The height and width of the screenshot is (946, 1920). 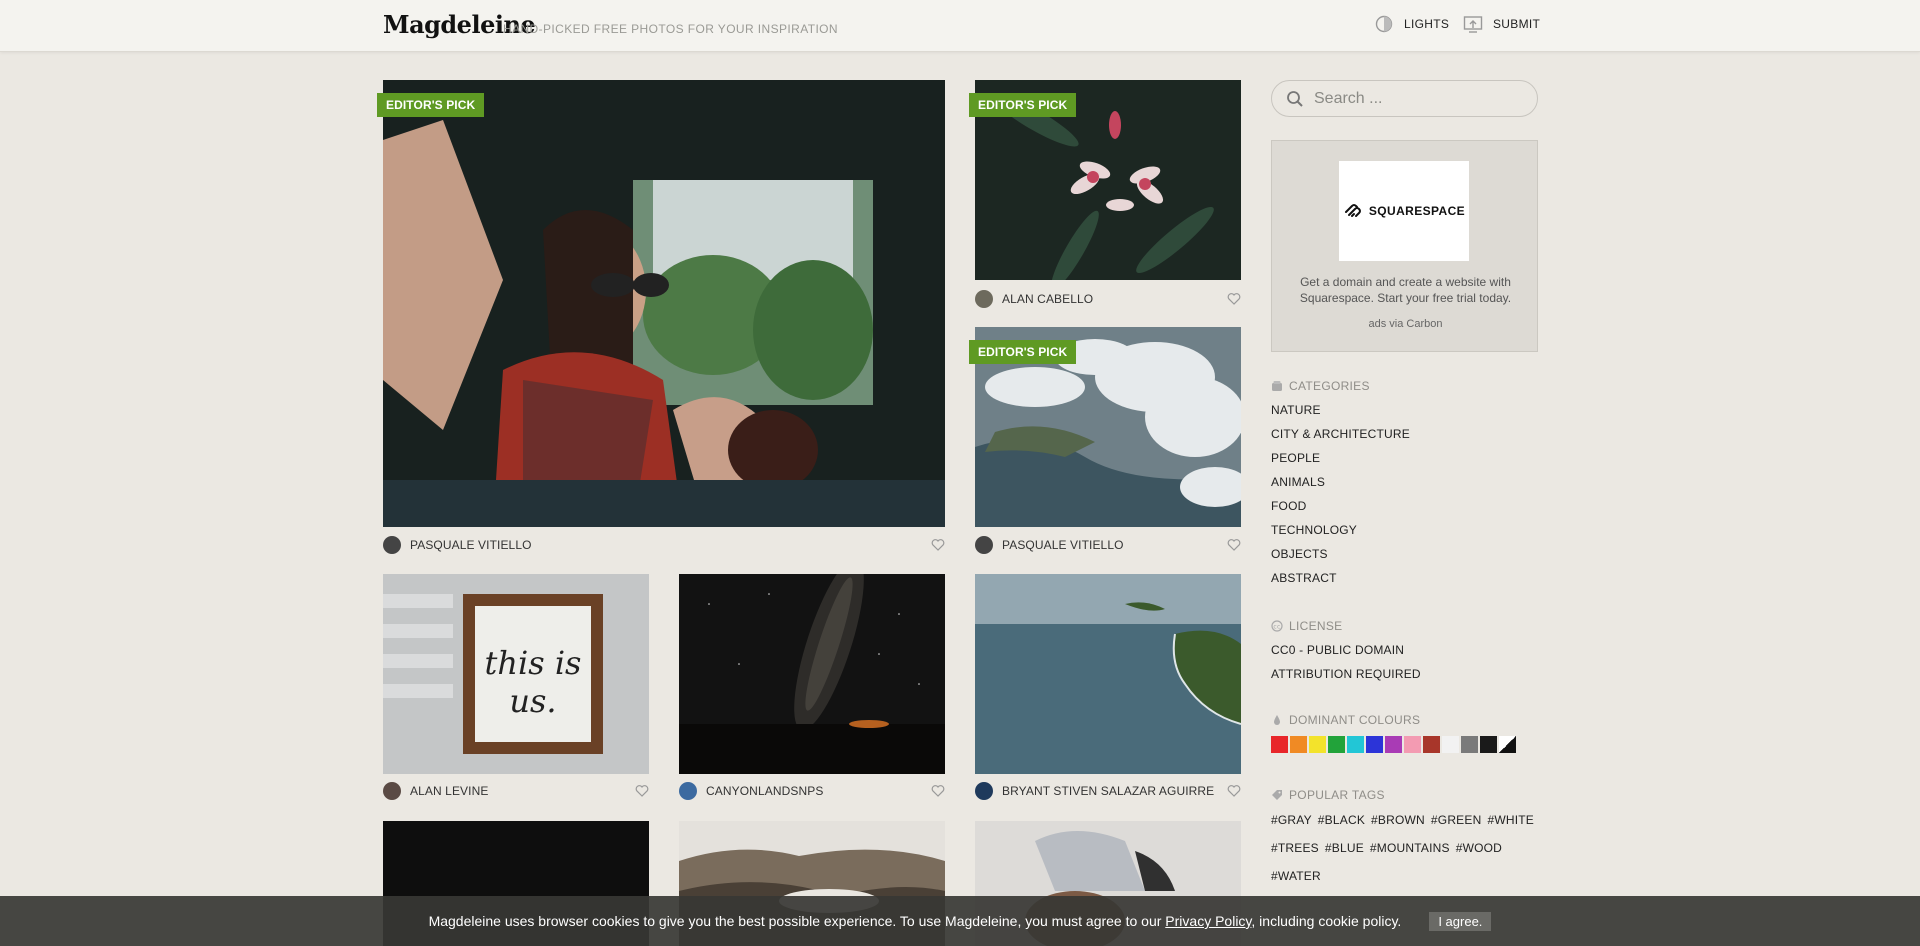 I want to click on categories-icon, so click(x=1277, y=386).